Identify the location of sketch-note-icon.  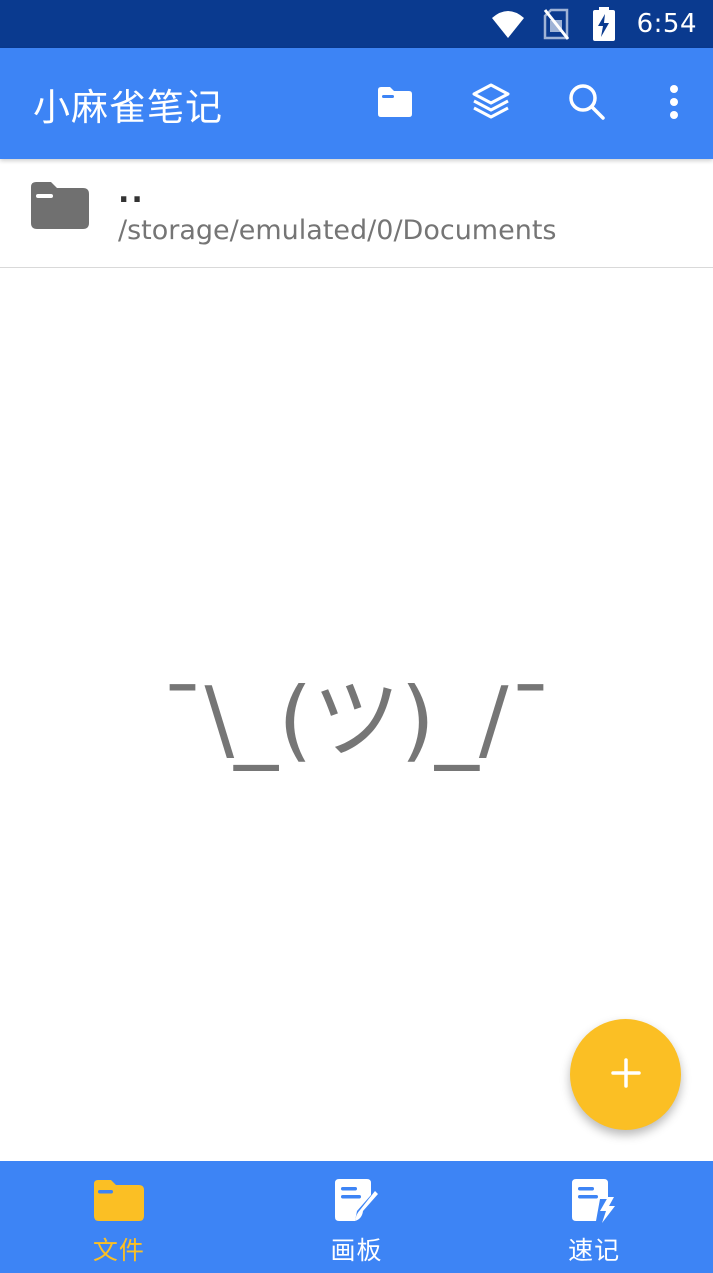
(357, 1200).